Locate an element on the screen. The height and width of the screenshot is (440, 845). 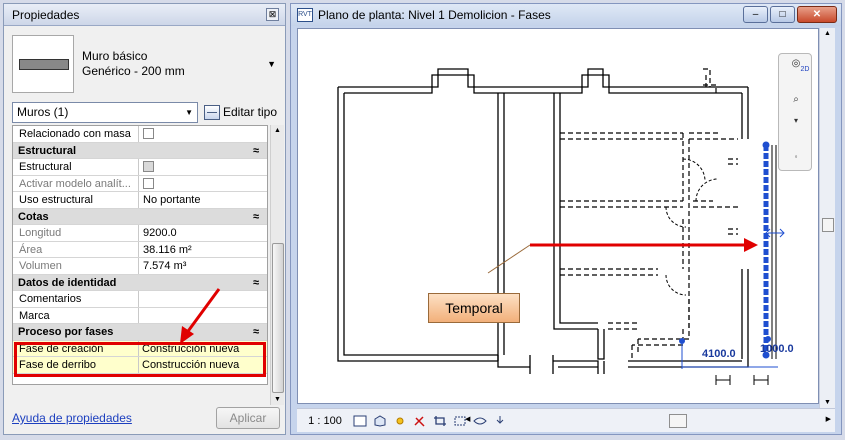
property-name: Relacionado con masa is located at coordinates (76, 134).